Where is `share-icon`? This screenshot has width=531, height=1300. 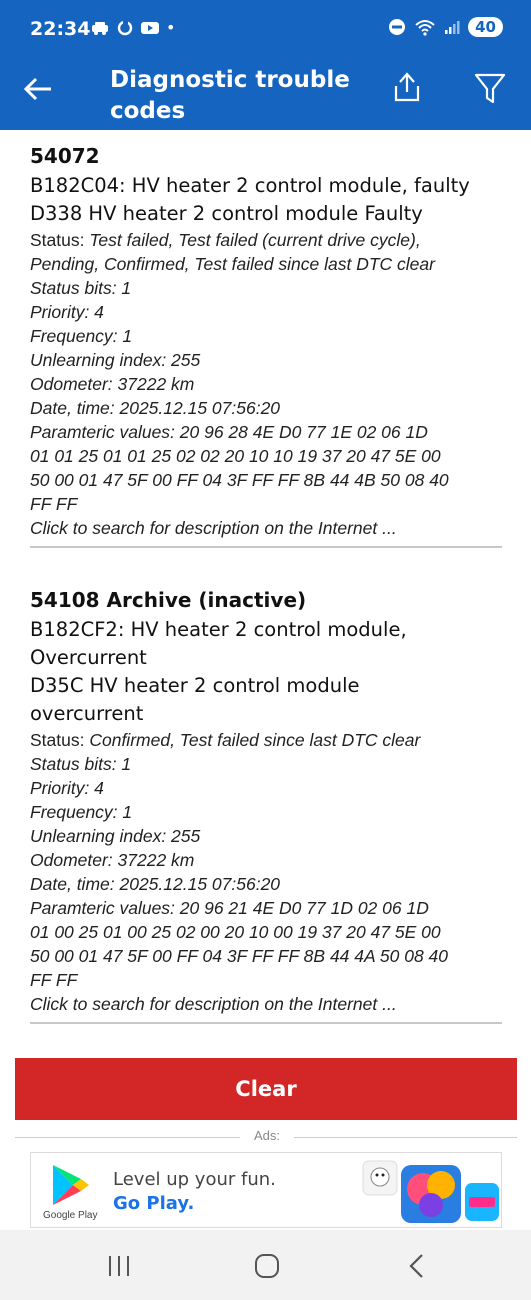
share-icon is located at coordinates (407, 87).